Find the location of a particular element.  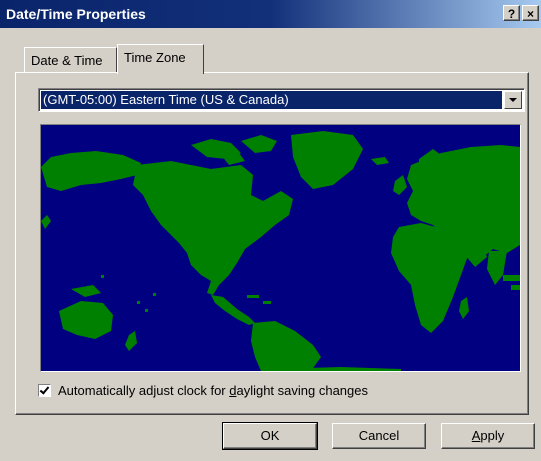

cancel-button: Cancel is located at coordinates (379, 436).